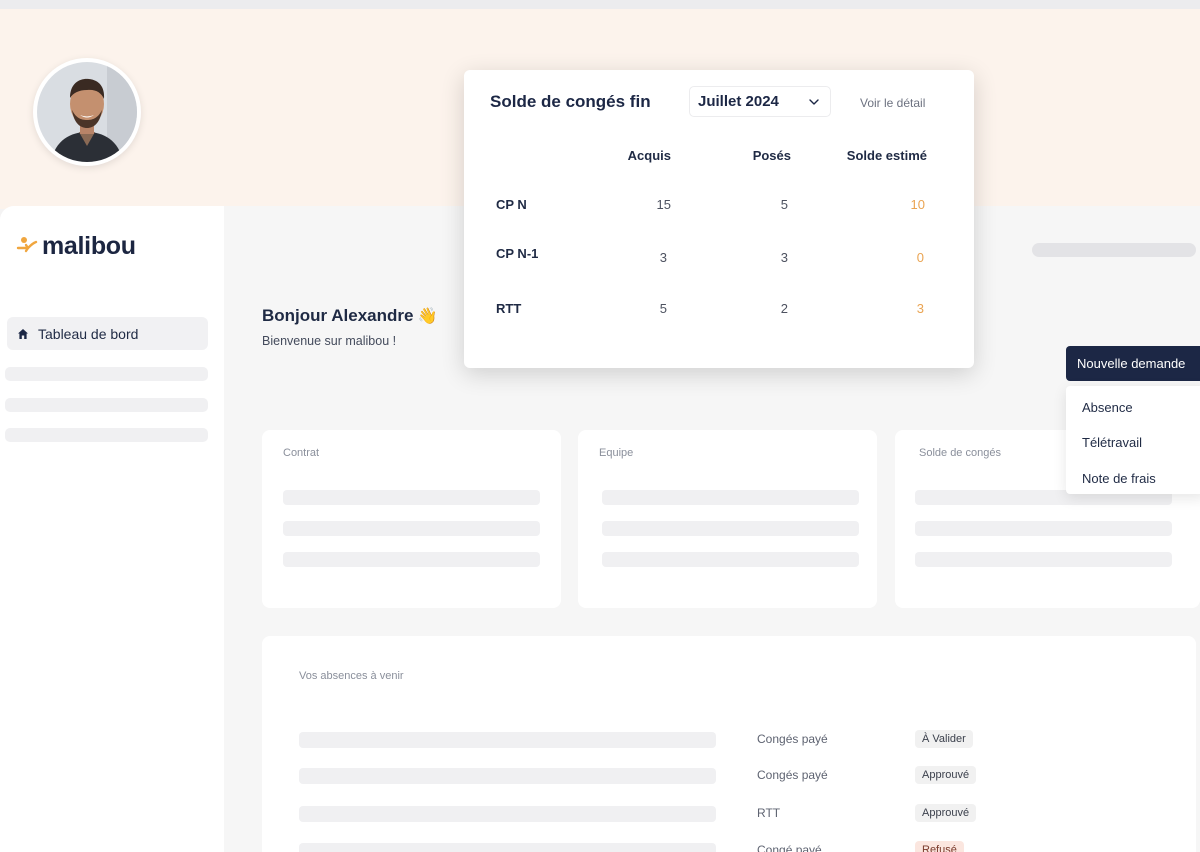  Describe the element at coordinates (570, 101) in the screenshot. I see `popup-title: Solde de congés fin` at that location.